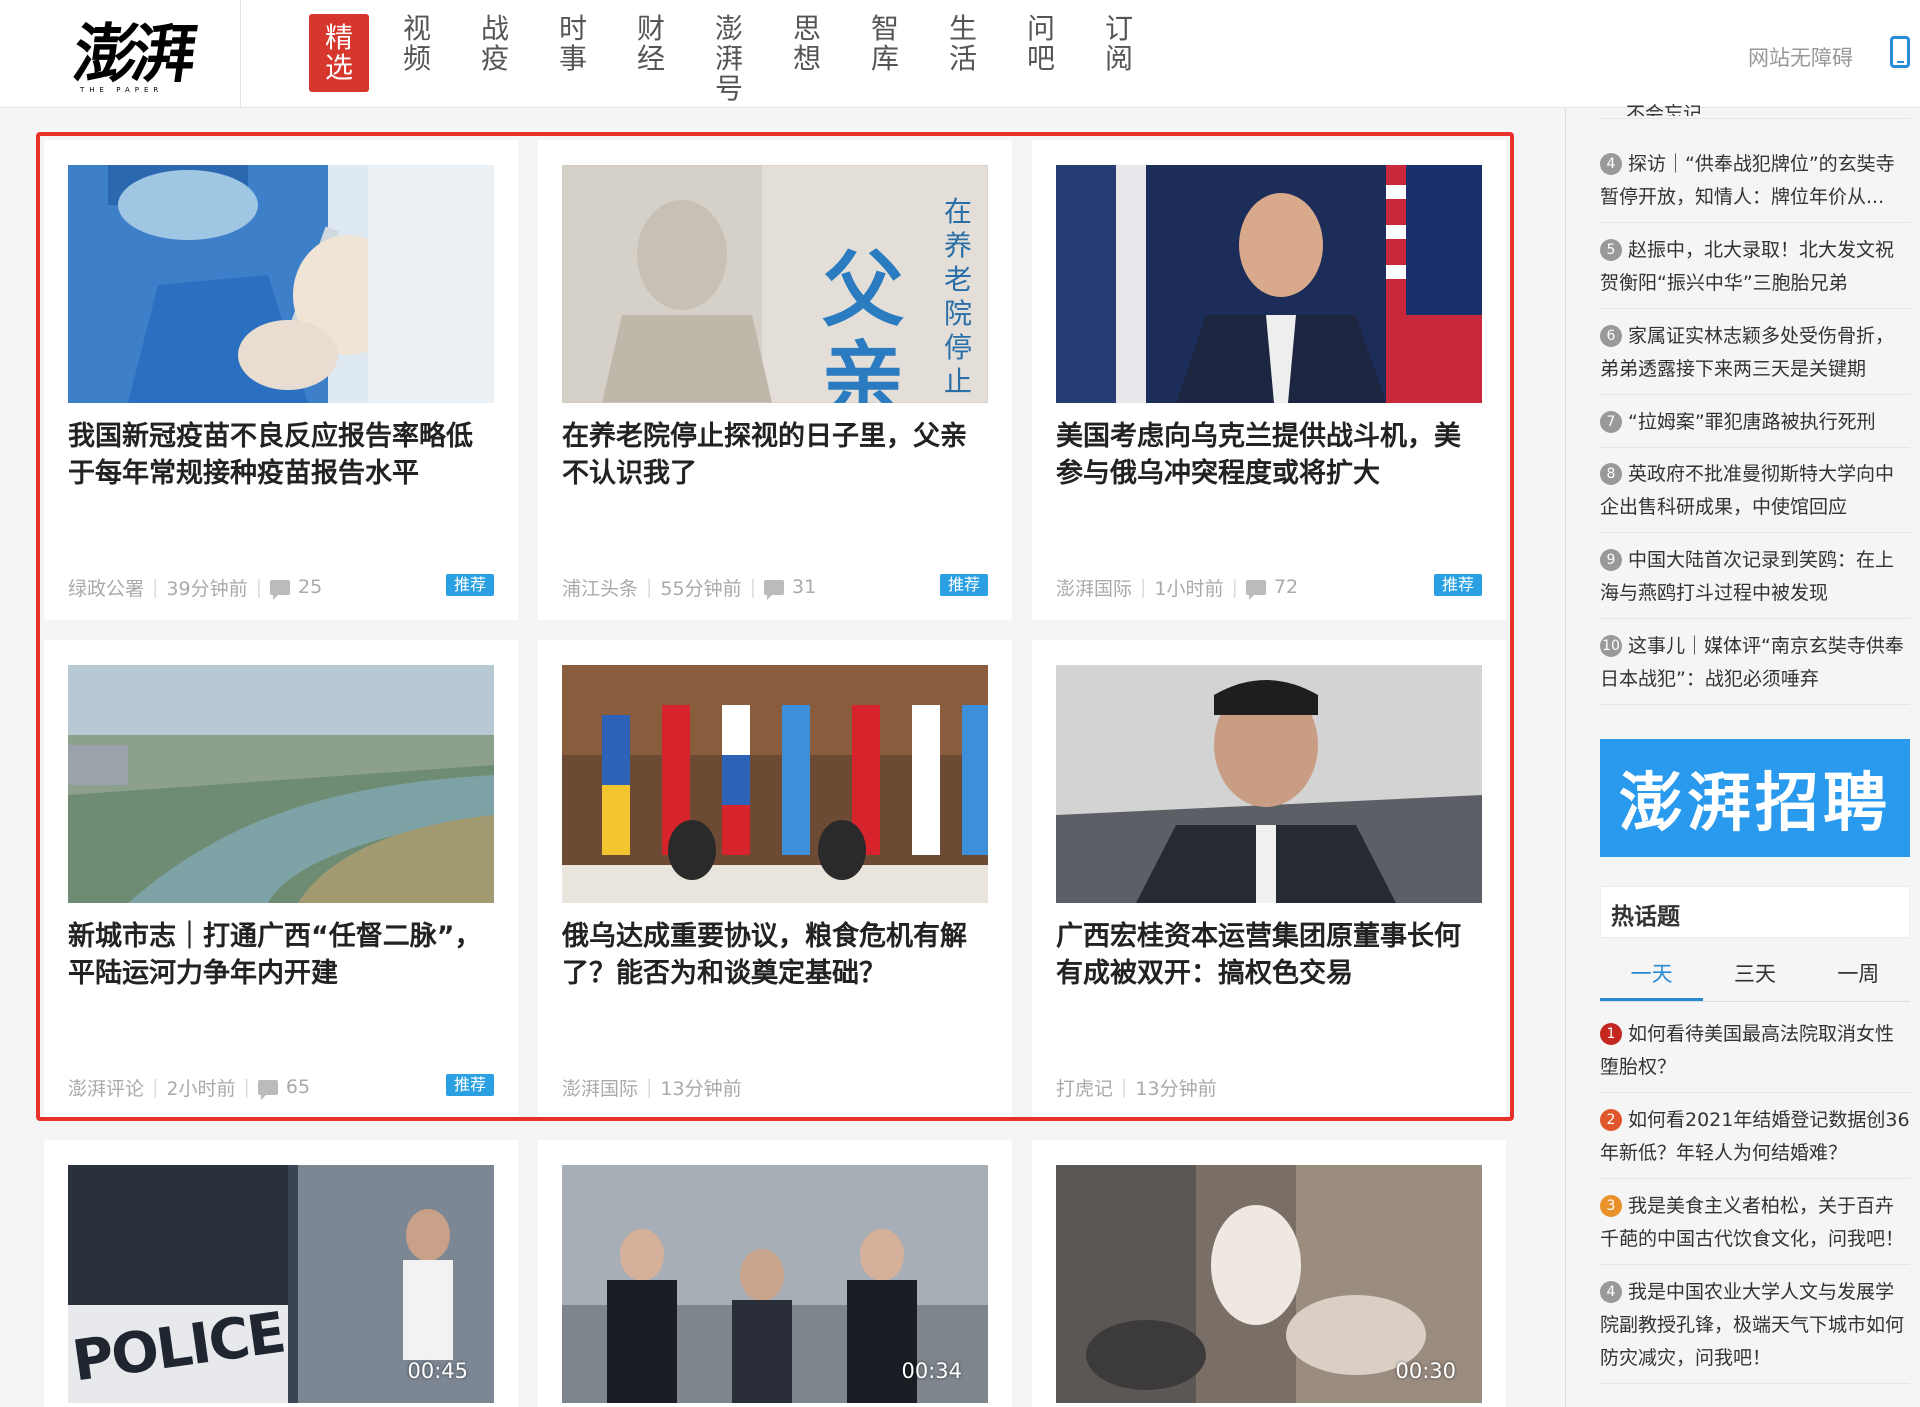 The image size is (1920, 1407). Describe the element at coordinates (1611, 250) in the screenshot. I see `rank-number: 5` at that location.